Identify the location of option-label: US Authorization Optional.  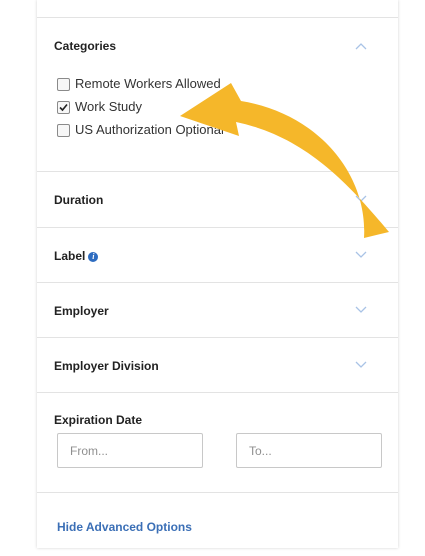
(149, 129).